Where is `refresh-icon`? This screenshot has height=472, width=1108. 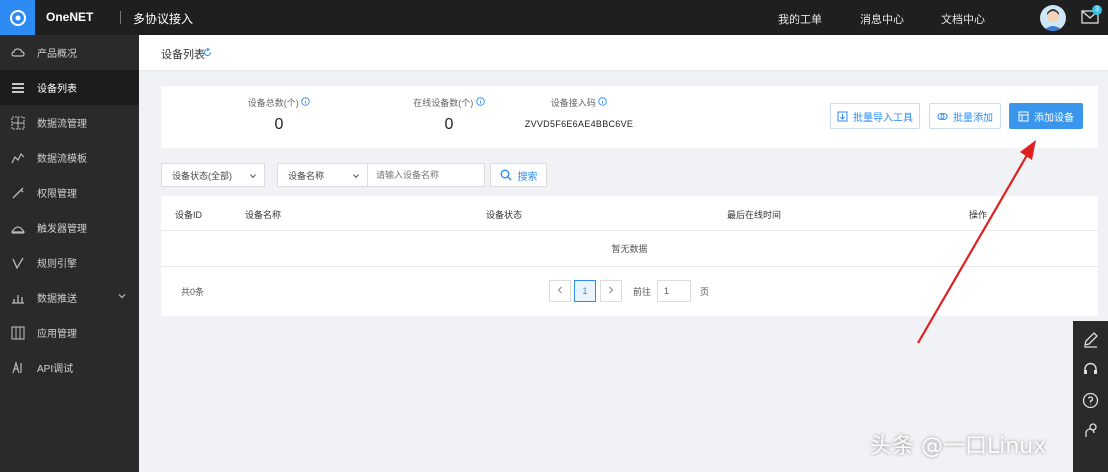 refresh-icon is located at coordinates (207, 52).